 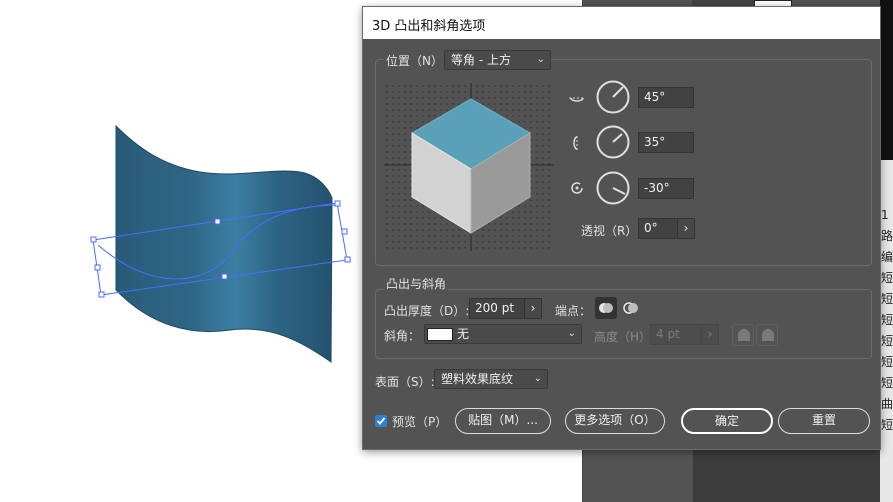 I want to click on bevel-in-icon, so click(x=767, y=335).